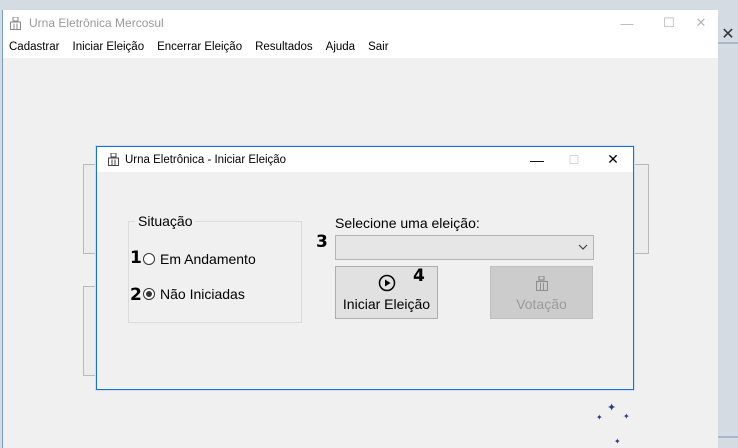 This screenshot has width=738, height=448. Describe the element at coordinates (165, 221) in the screenshot. I see `situacao-group-title: Situação` at that location.